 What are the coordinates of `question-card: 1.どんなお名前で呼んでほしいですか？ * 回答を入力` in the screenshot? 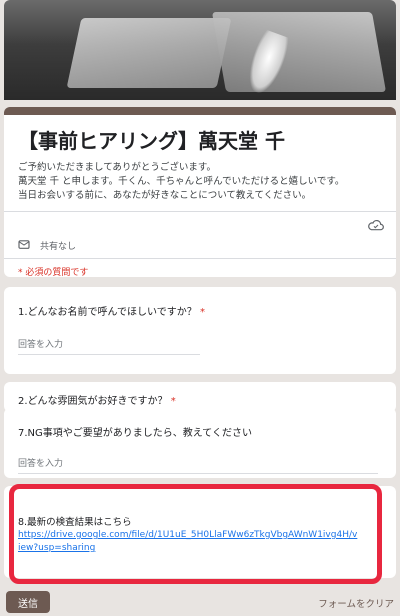 It's located at (200, 330).